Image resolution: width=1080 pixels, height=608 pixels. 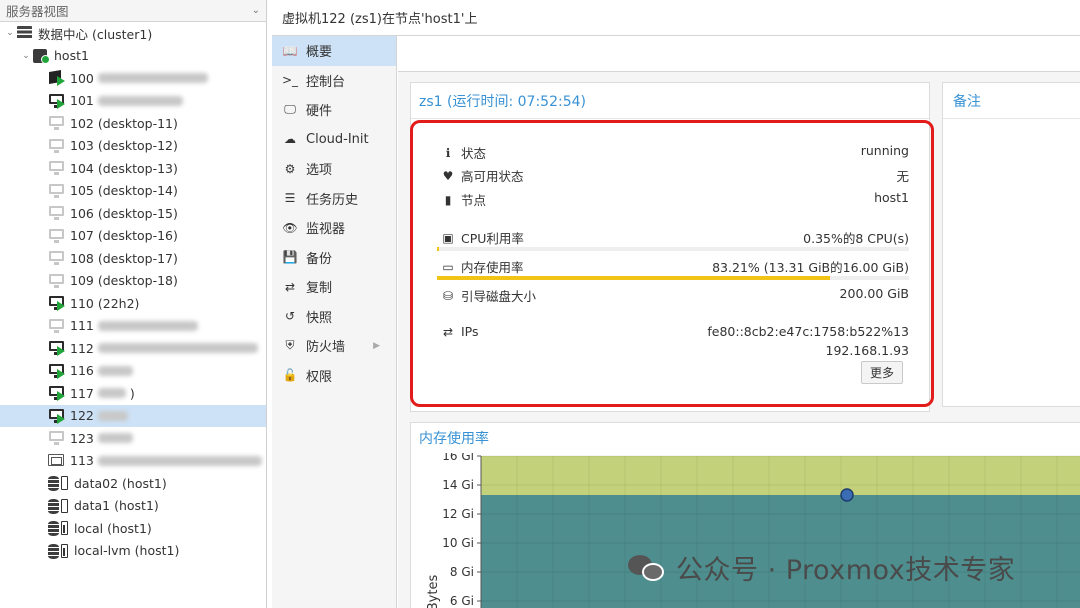 What do you see at coordinates (334, 169) in the screenshot?
I see `nav-item-4: ⚙ 选项` at bounding box center [334, 169].